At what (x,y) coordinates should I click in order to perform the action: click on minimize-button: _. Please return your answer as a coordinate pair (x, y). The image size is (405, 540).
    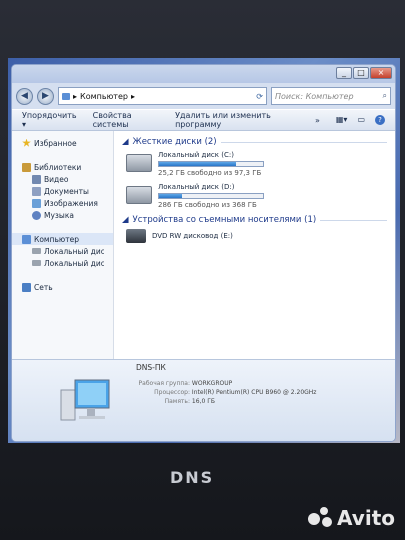
    Looking at the image, I should click on (344, 73).